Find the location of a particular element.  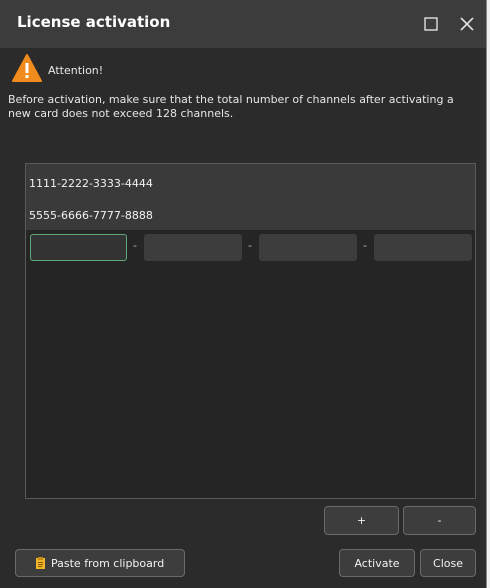

close-icon is located at coordinates (467, 24).